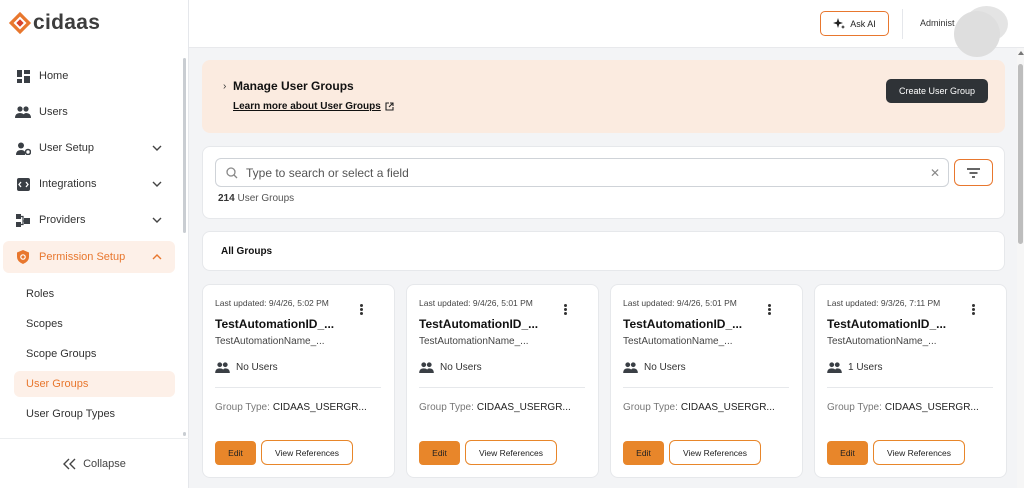 The height and width of the screenshot is (488, 1024). Describe the element at coordinates (23, 184) in the screenshot. I see `integrations-icon` at that location.